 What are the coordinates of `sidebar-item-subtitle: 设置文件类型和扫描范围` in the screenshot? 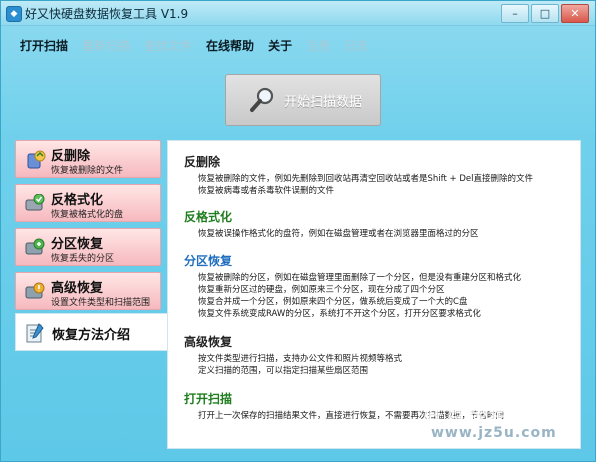 It's located at (101, 303).